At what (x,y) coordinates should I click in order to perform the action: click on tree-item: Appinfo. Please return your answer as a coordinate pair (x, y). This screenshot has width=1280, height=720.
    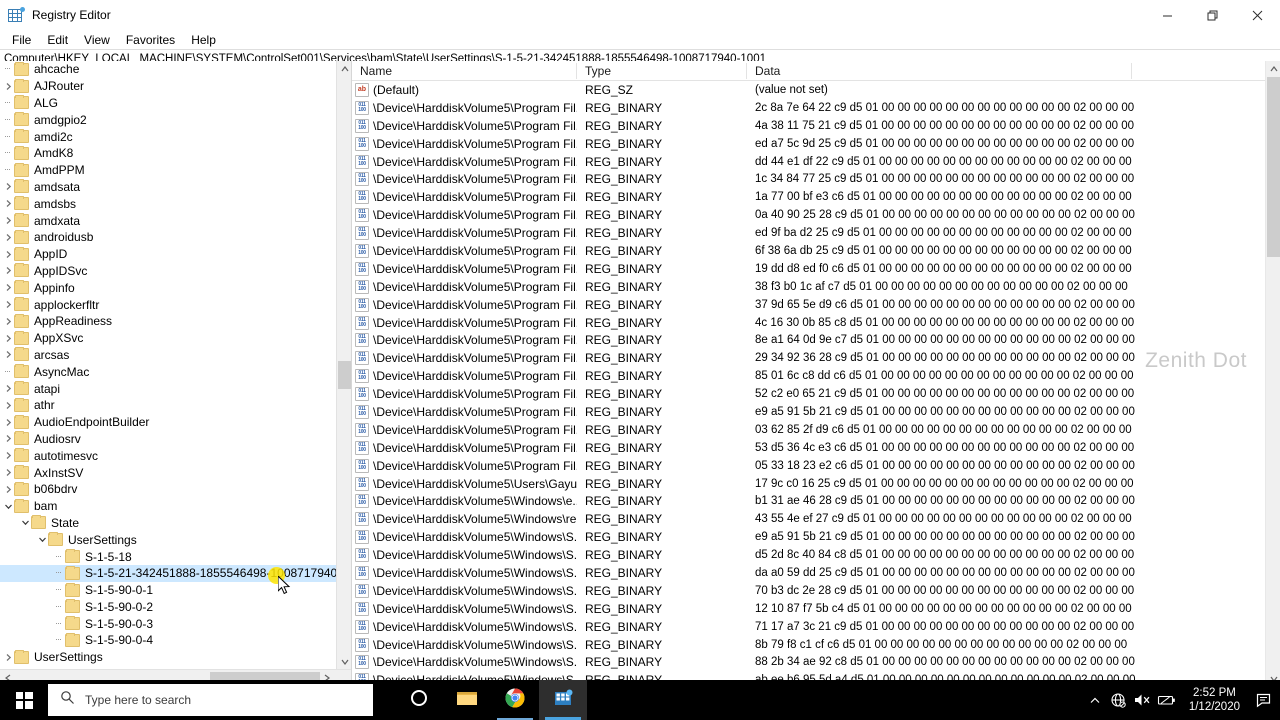
    Looking at the image, I should click on (168, 287).